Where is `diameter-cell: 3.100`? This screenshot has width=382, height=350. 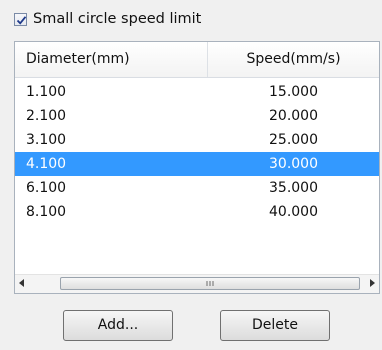
diameter-cell: 3.100 is located at coordinates (46, 140).